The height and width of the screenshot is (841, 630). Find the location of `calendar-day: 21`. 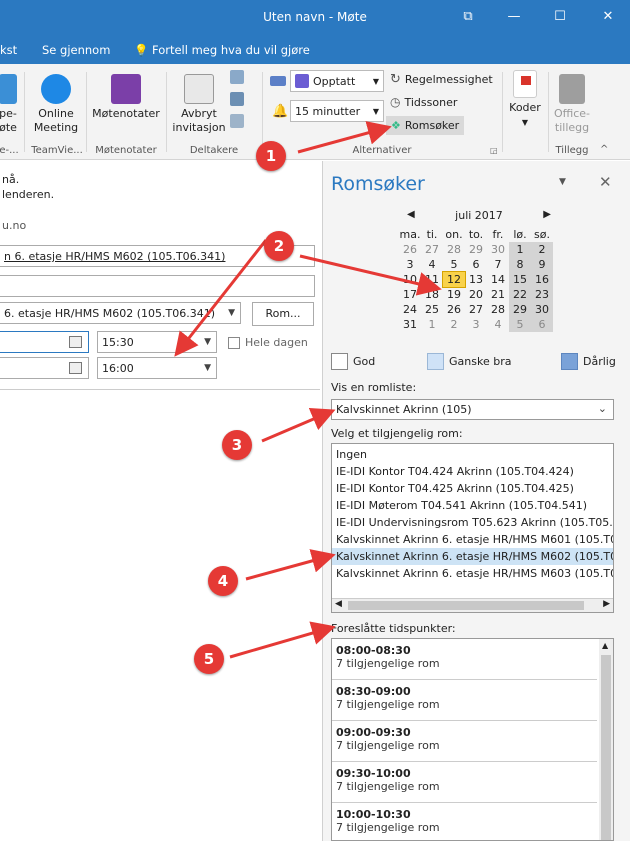

calendar-day: 21 is located at coordinates (498, 294).